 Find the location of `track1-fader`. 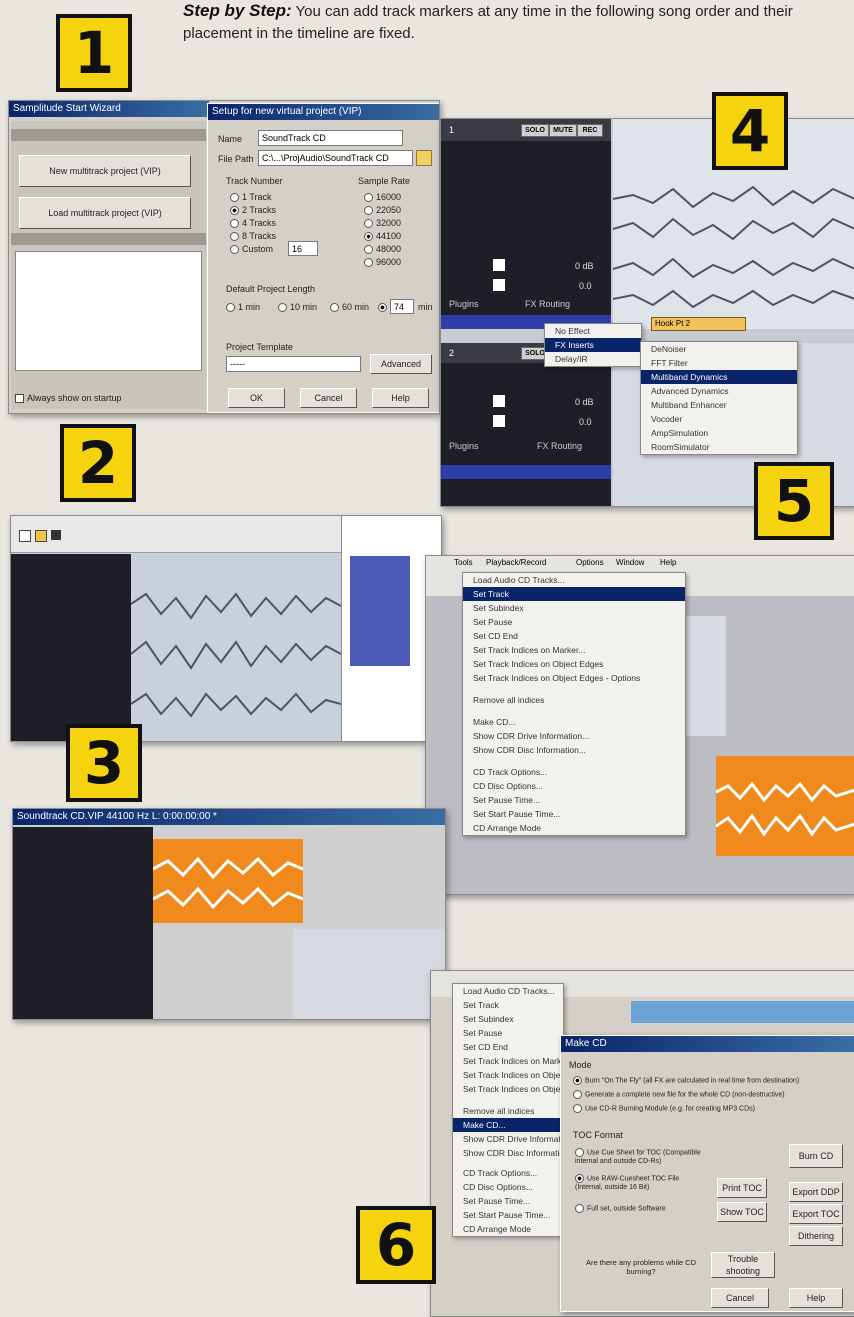

track1-fader is located at coordinates (499, 265).